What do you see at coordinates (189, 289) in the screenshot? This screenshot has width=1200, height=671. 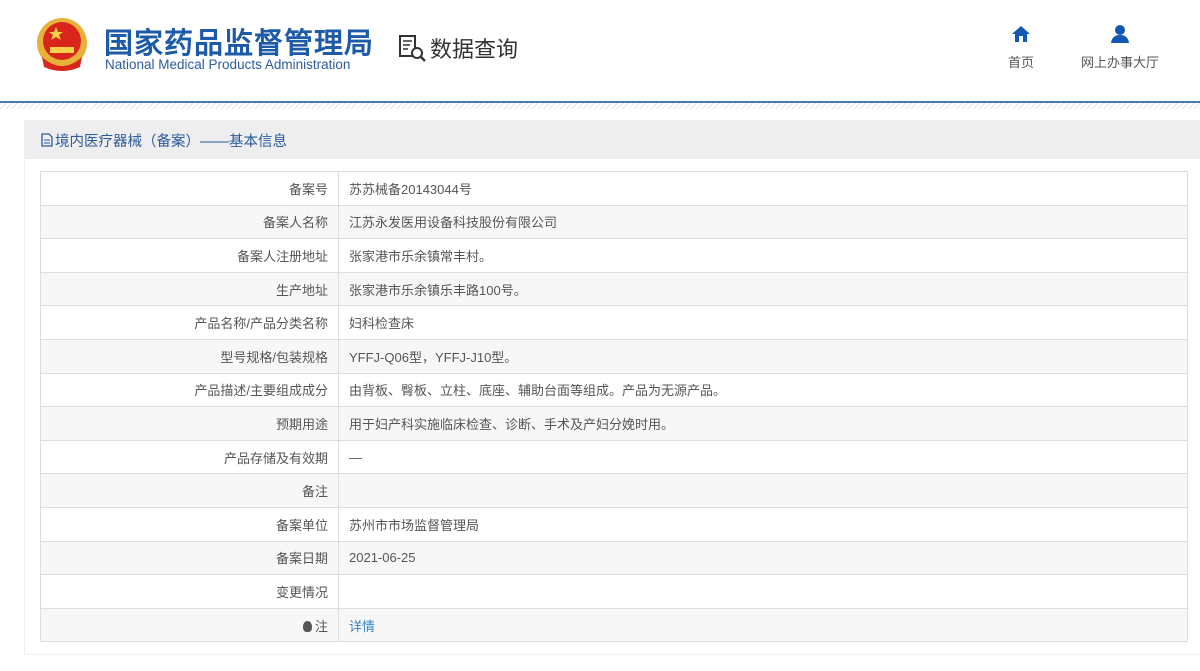 I see `field-label: 生产地址` at bounding box center [189, 289].